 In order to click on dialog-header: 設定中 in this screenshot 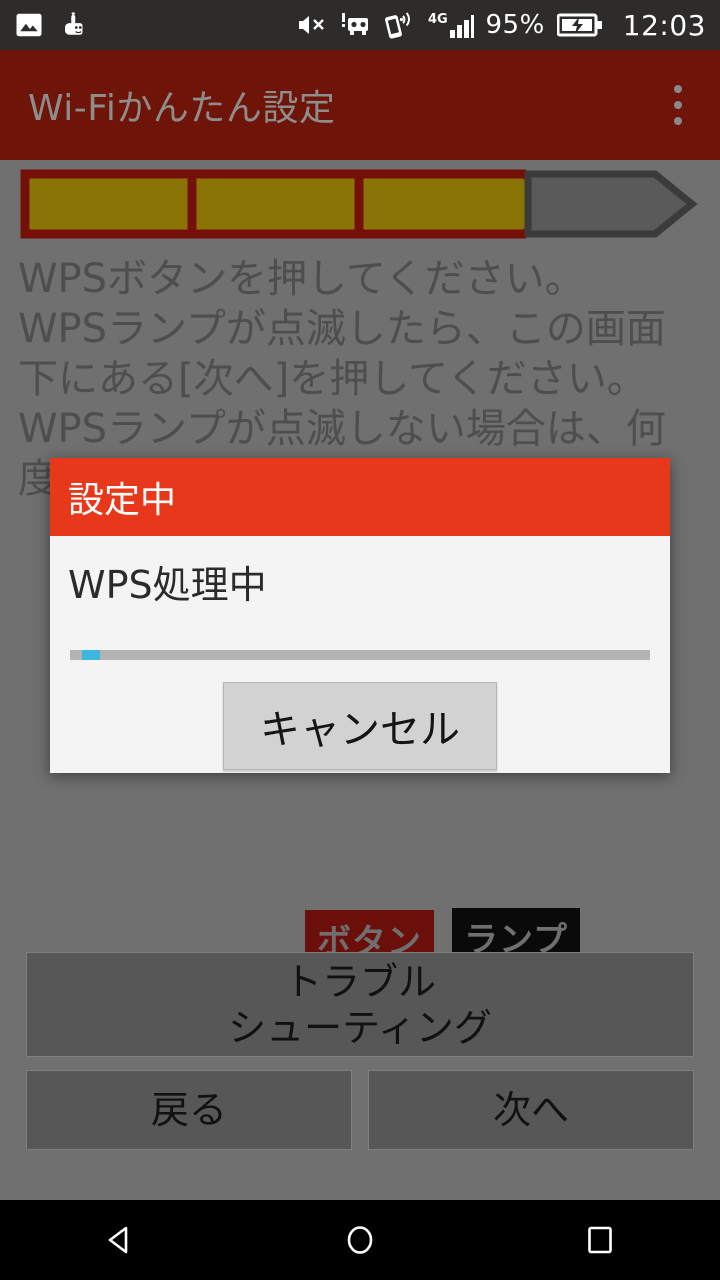, I will do `click(360, 497)`.